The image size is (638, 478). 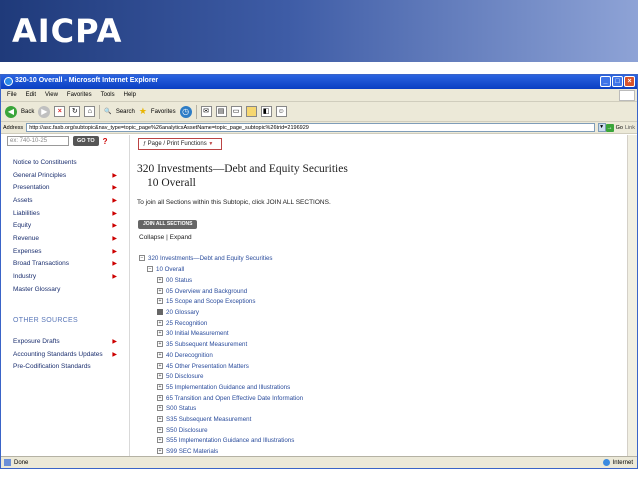 What do you see at coordinates (75, 111) in the screenshot?
I see `refresh-icon: ↻` at bounding box center [75, 111].